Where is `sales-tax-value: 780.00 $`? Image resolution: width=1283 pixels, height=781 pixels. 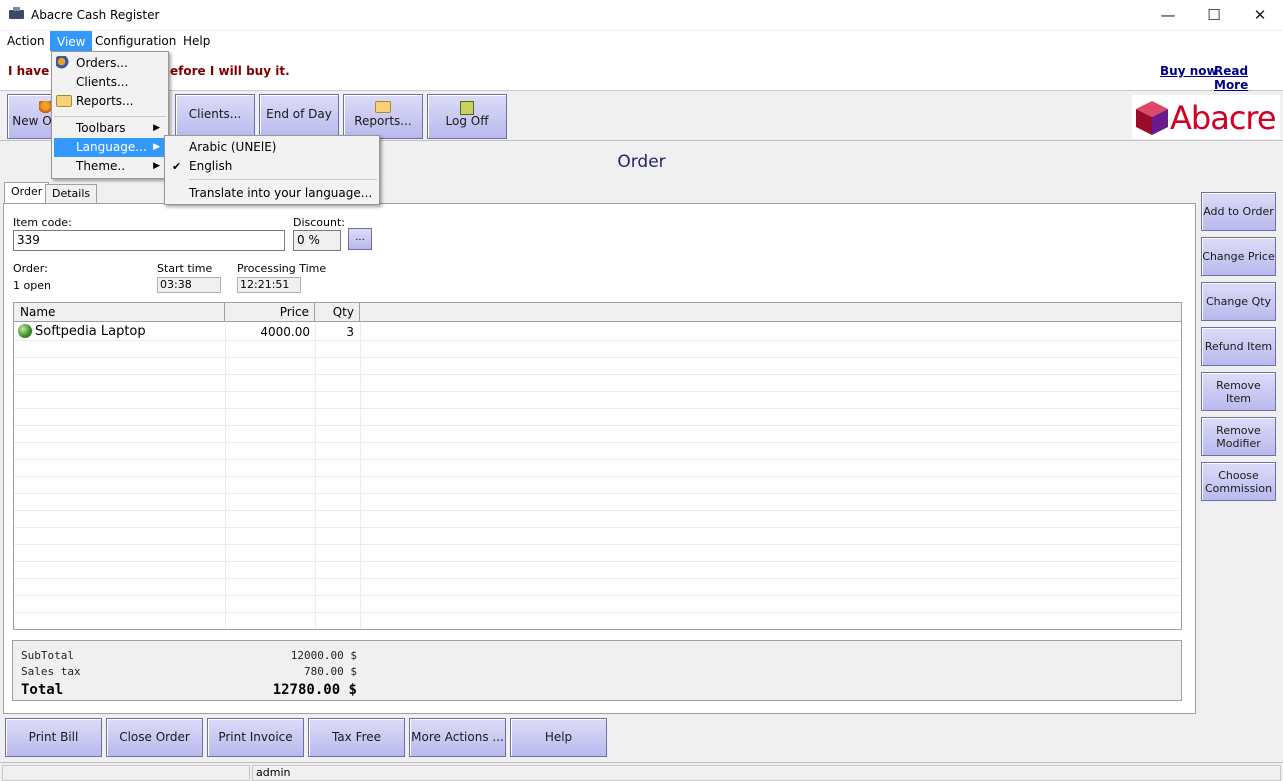
sales-tax-value: 780.00 $ is located at coordinates (330, 671).